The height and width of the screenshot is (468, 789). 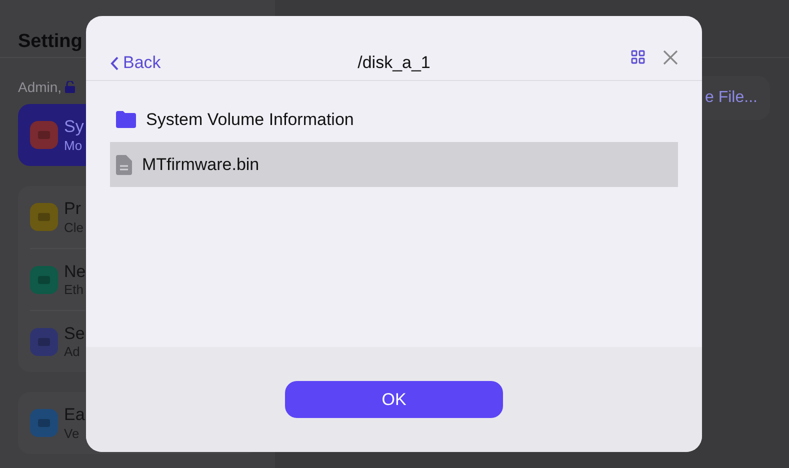 I want to click on close-icon, so click(x=670, y=57).